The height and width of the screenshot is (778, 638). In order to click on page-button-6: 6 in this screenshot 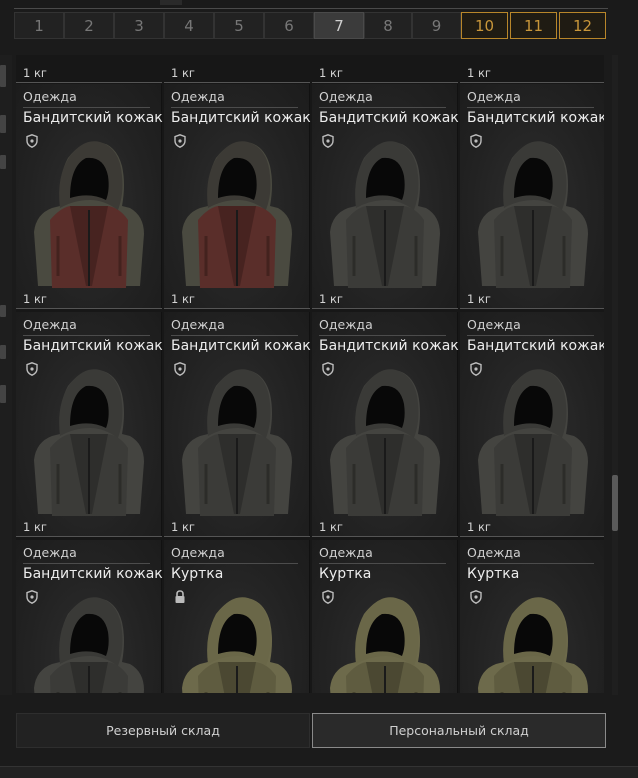, I will do `click(289, 25)`.